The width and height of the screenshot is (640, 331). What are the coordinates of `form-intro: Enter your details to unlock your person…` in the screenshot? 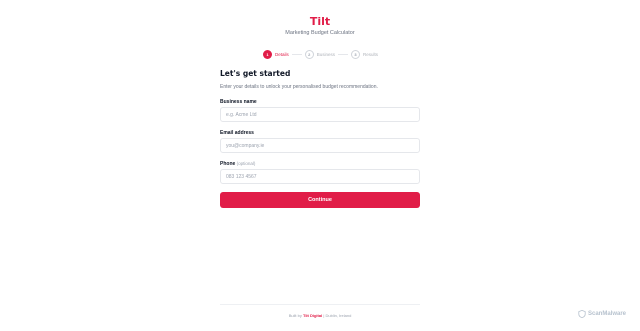 It's located at (299, 87).